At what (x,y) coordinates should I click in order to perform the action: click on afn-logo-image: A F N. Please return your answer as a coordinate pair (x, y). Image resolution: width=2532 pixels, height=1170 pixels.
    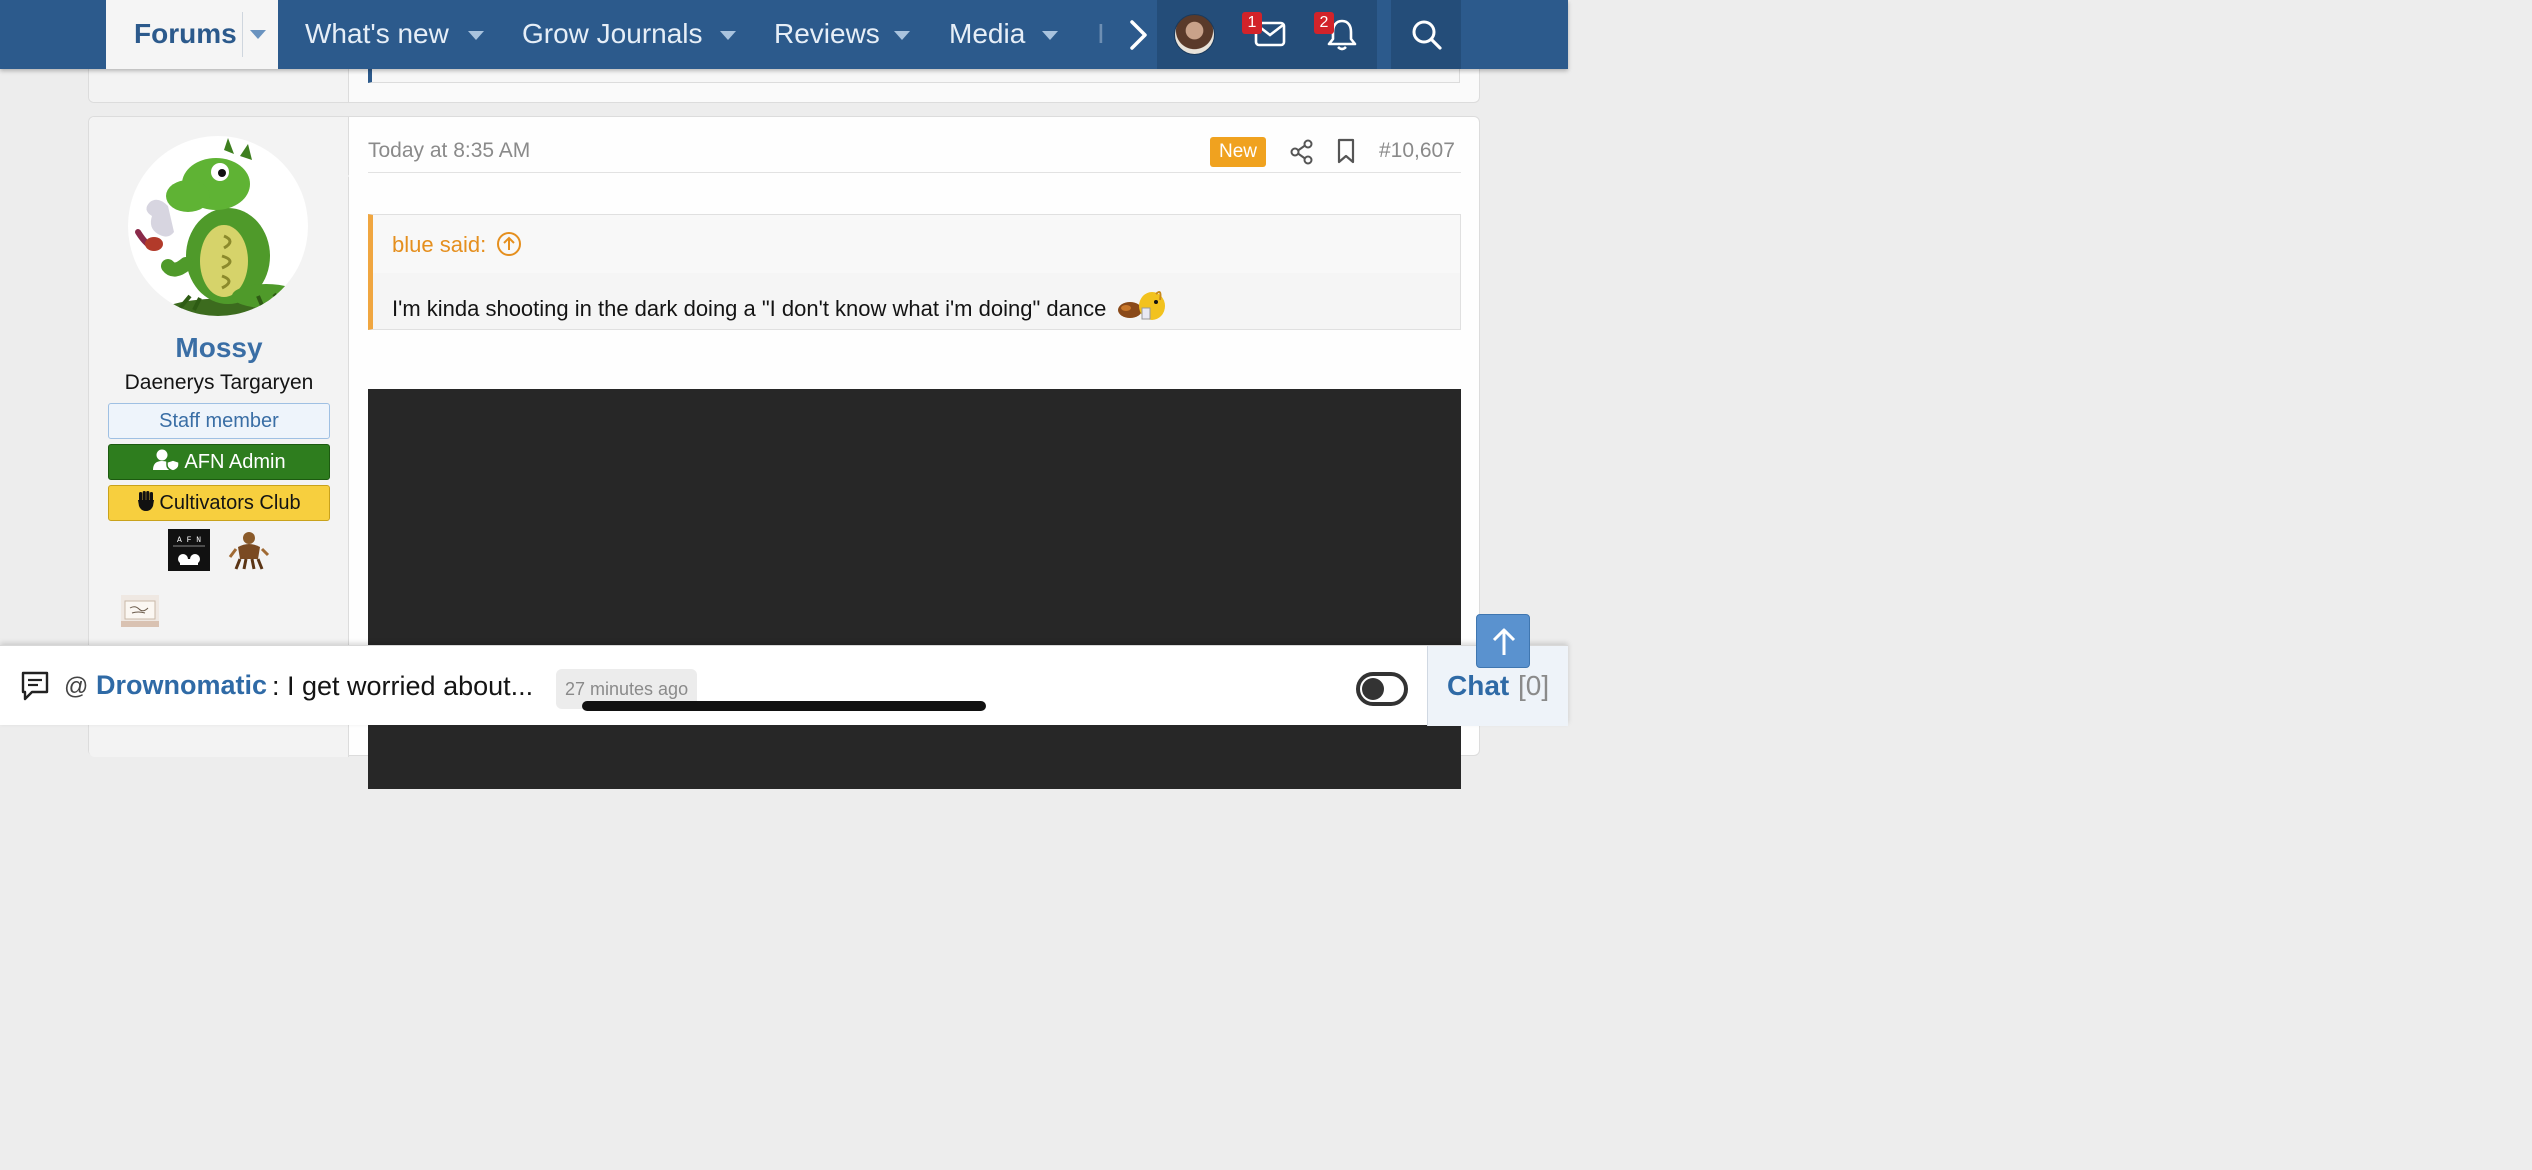
    Looking at the image, I should click on (189, 550).